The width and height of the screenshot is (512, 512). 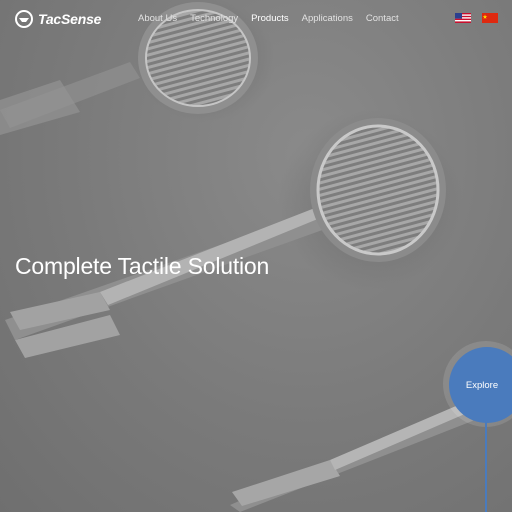 I want to click on nav-item-products: Products, so click(x=270, y=18).